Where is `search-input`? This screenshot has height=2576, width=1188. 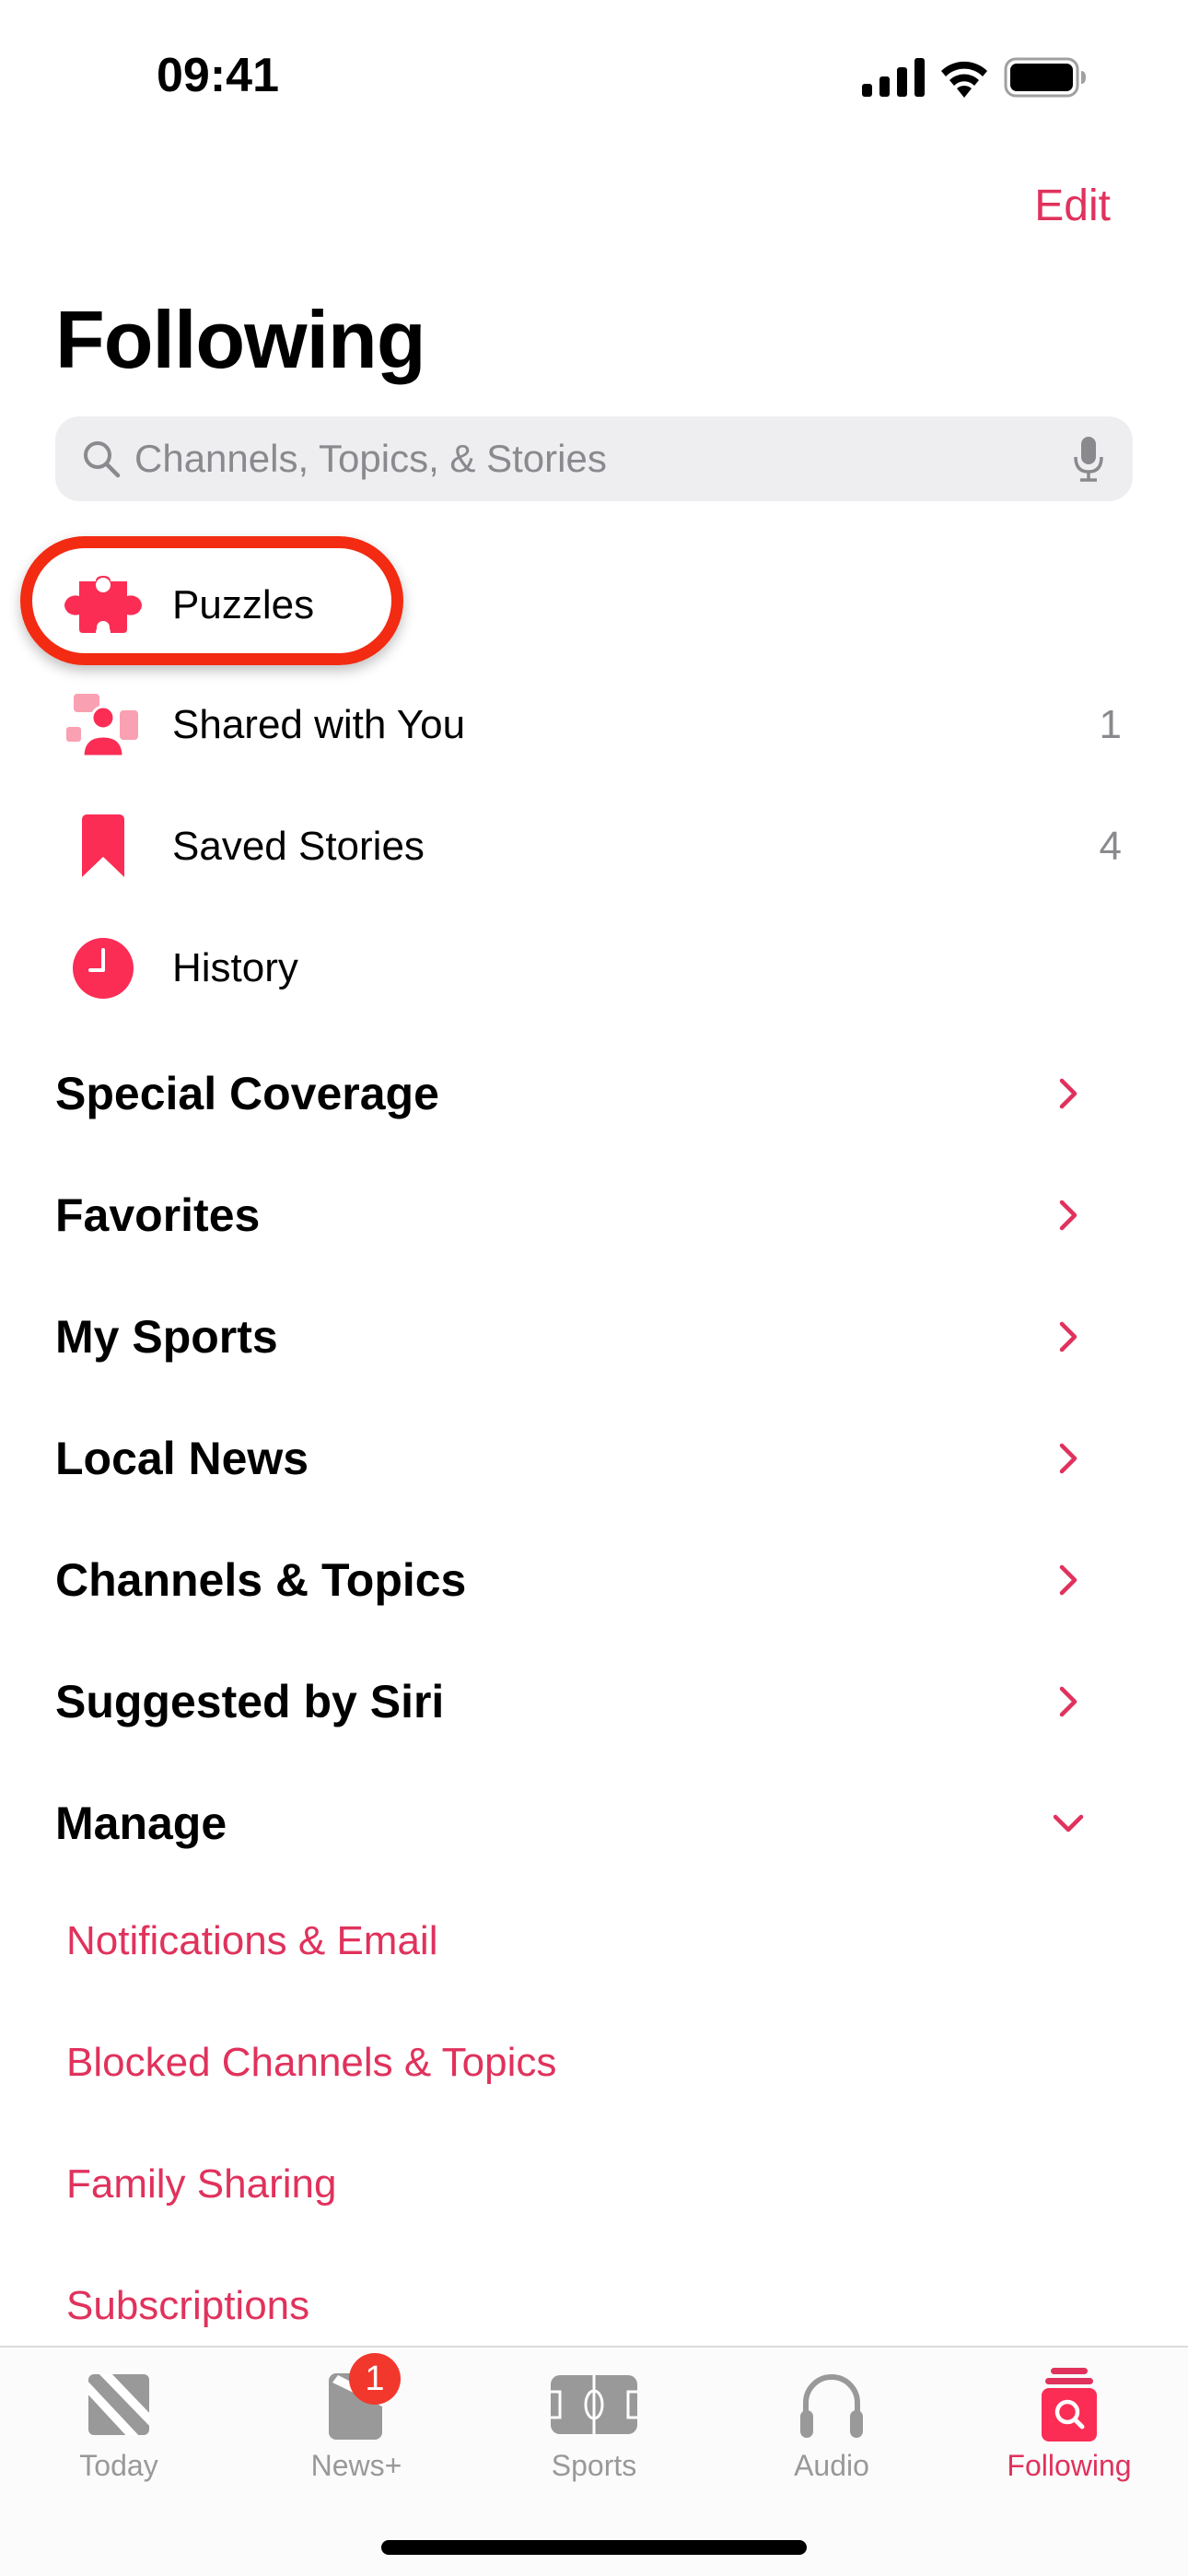 search-input is located at coordinates (602, 459).